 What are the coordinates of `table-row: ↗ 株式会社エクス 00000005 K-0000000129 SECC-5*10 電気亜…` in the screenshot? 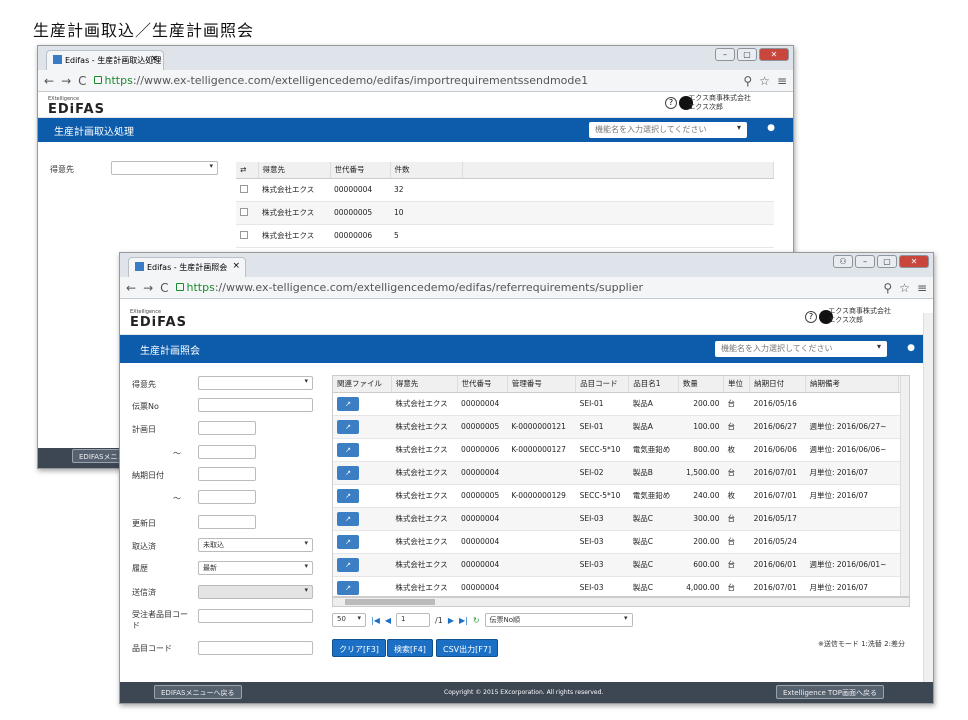 It's located at (621, 496).